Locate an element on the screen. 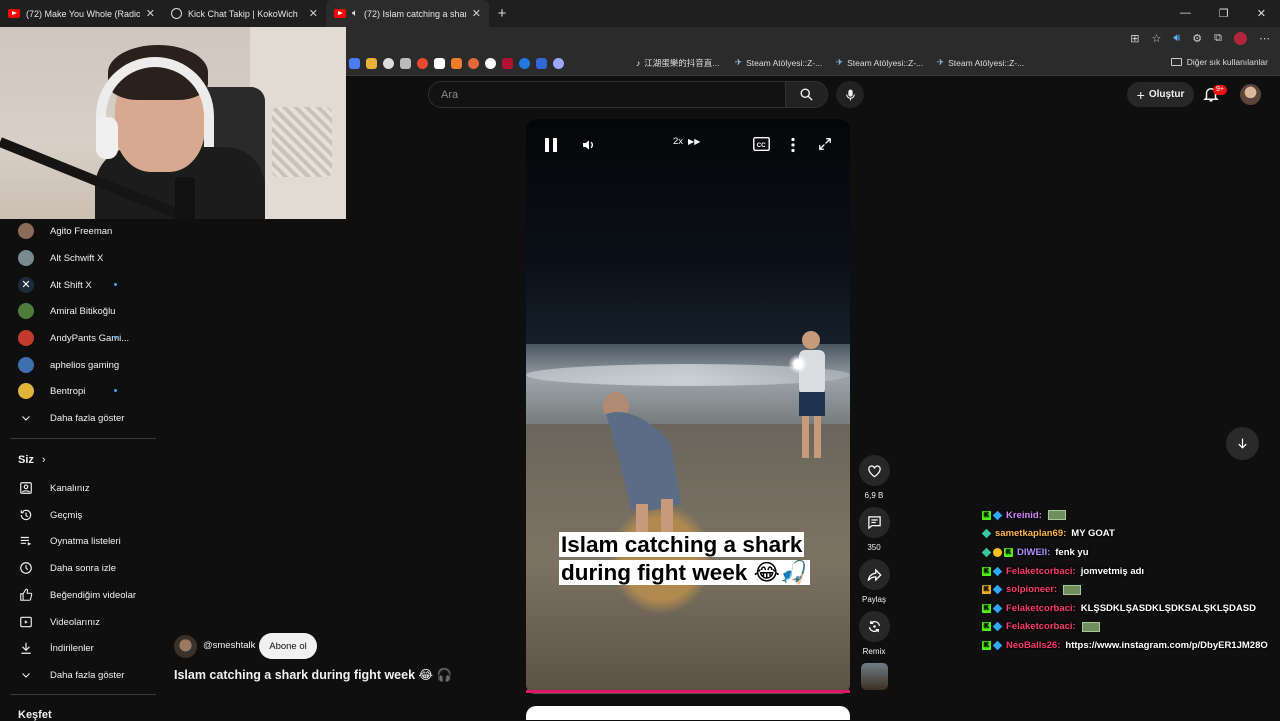  browser-tab-active: 🔈︎ (72) Islam catching a shark du ✕ is located at coordinates (407, 13).